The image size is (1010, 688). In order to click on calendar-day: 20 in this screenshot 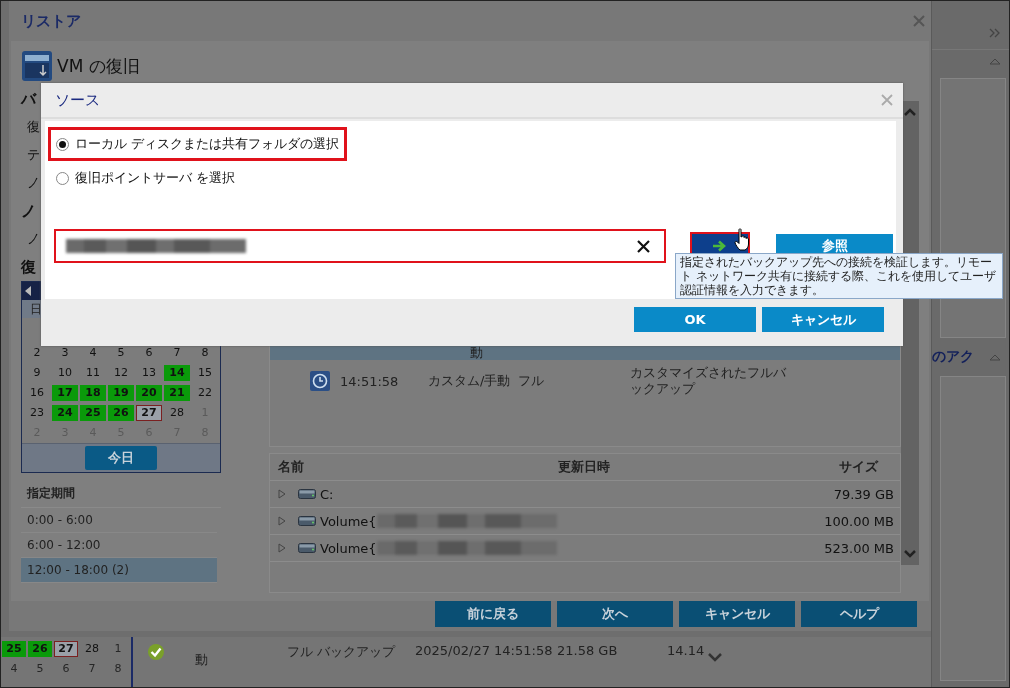, I will do `click(149, 393)`.